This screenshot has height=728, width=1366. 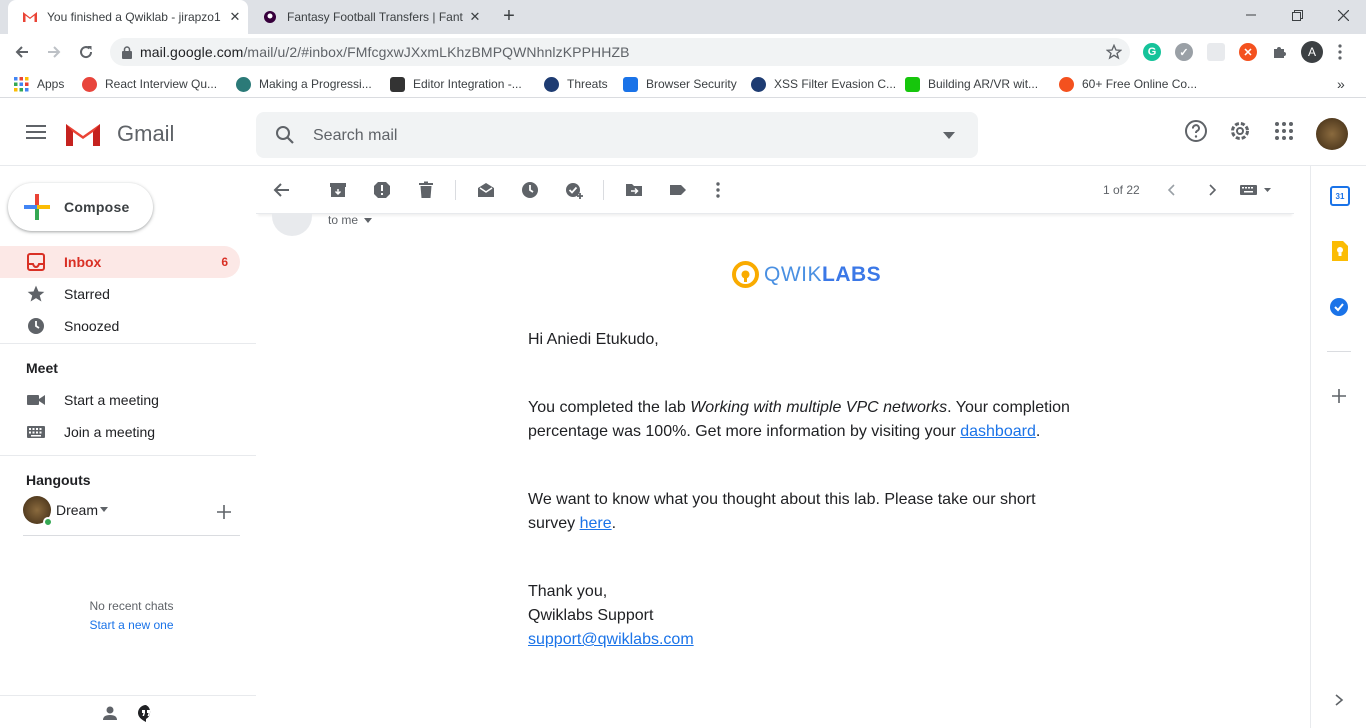 What do you see at coordinates (1257, 190) in the screenshot?
I see `input-tools-keyboard-icon` at bounding box center [1257, 190].